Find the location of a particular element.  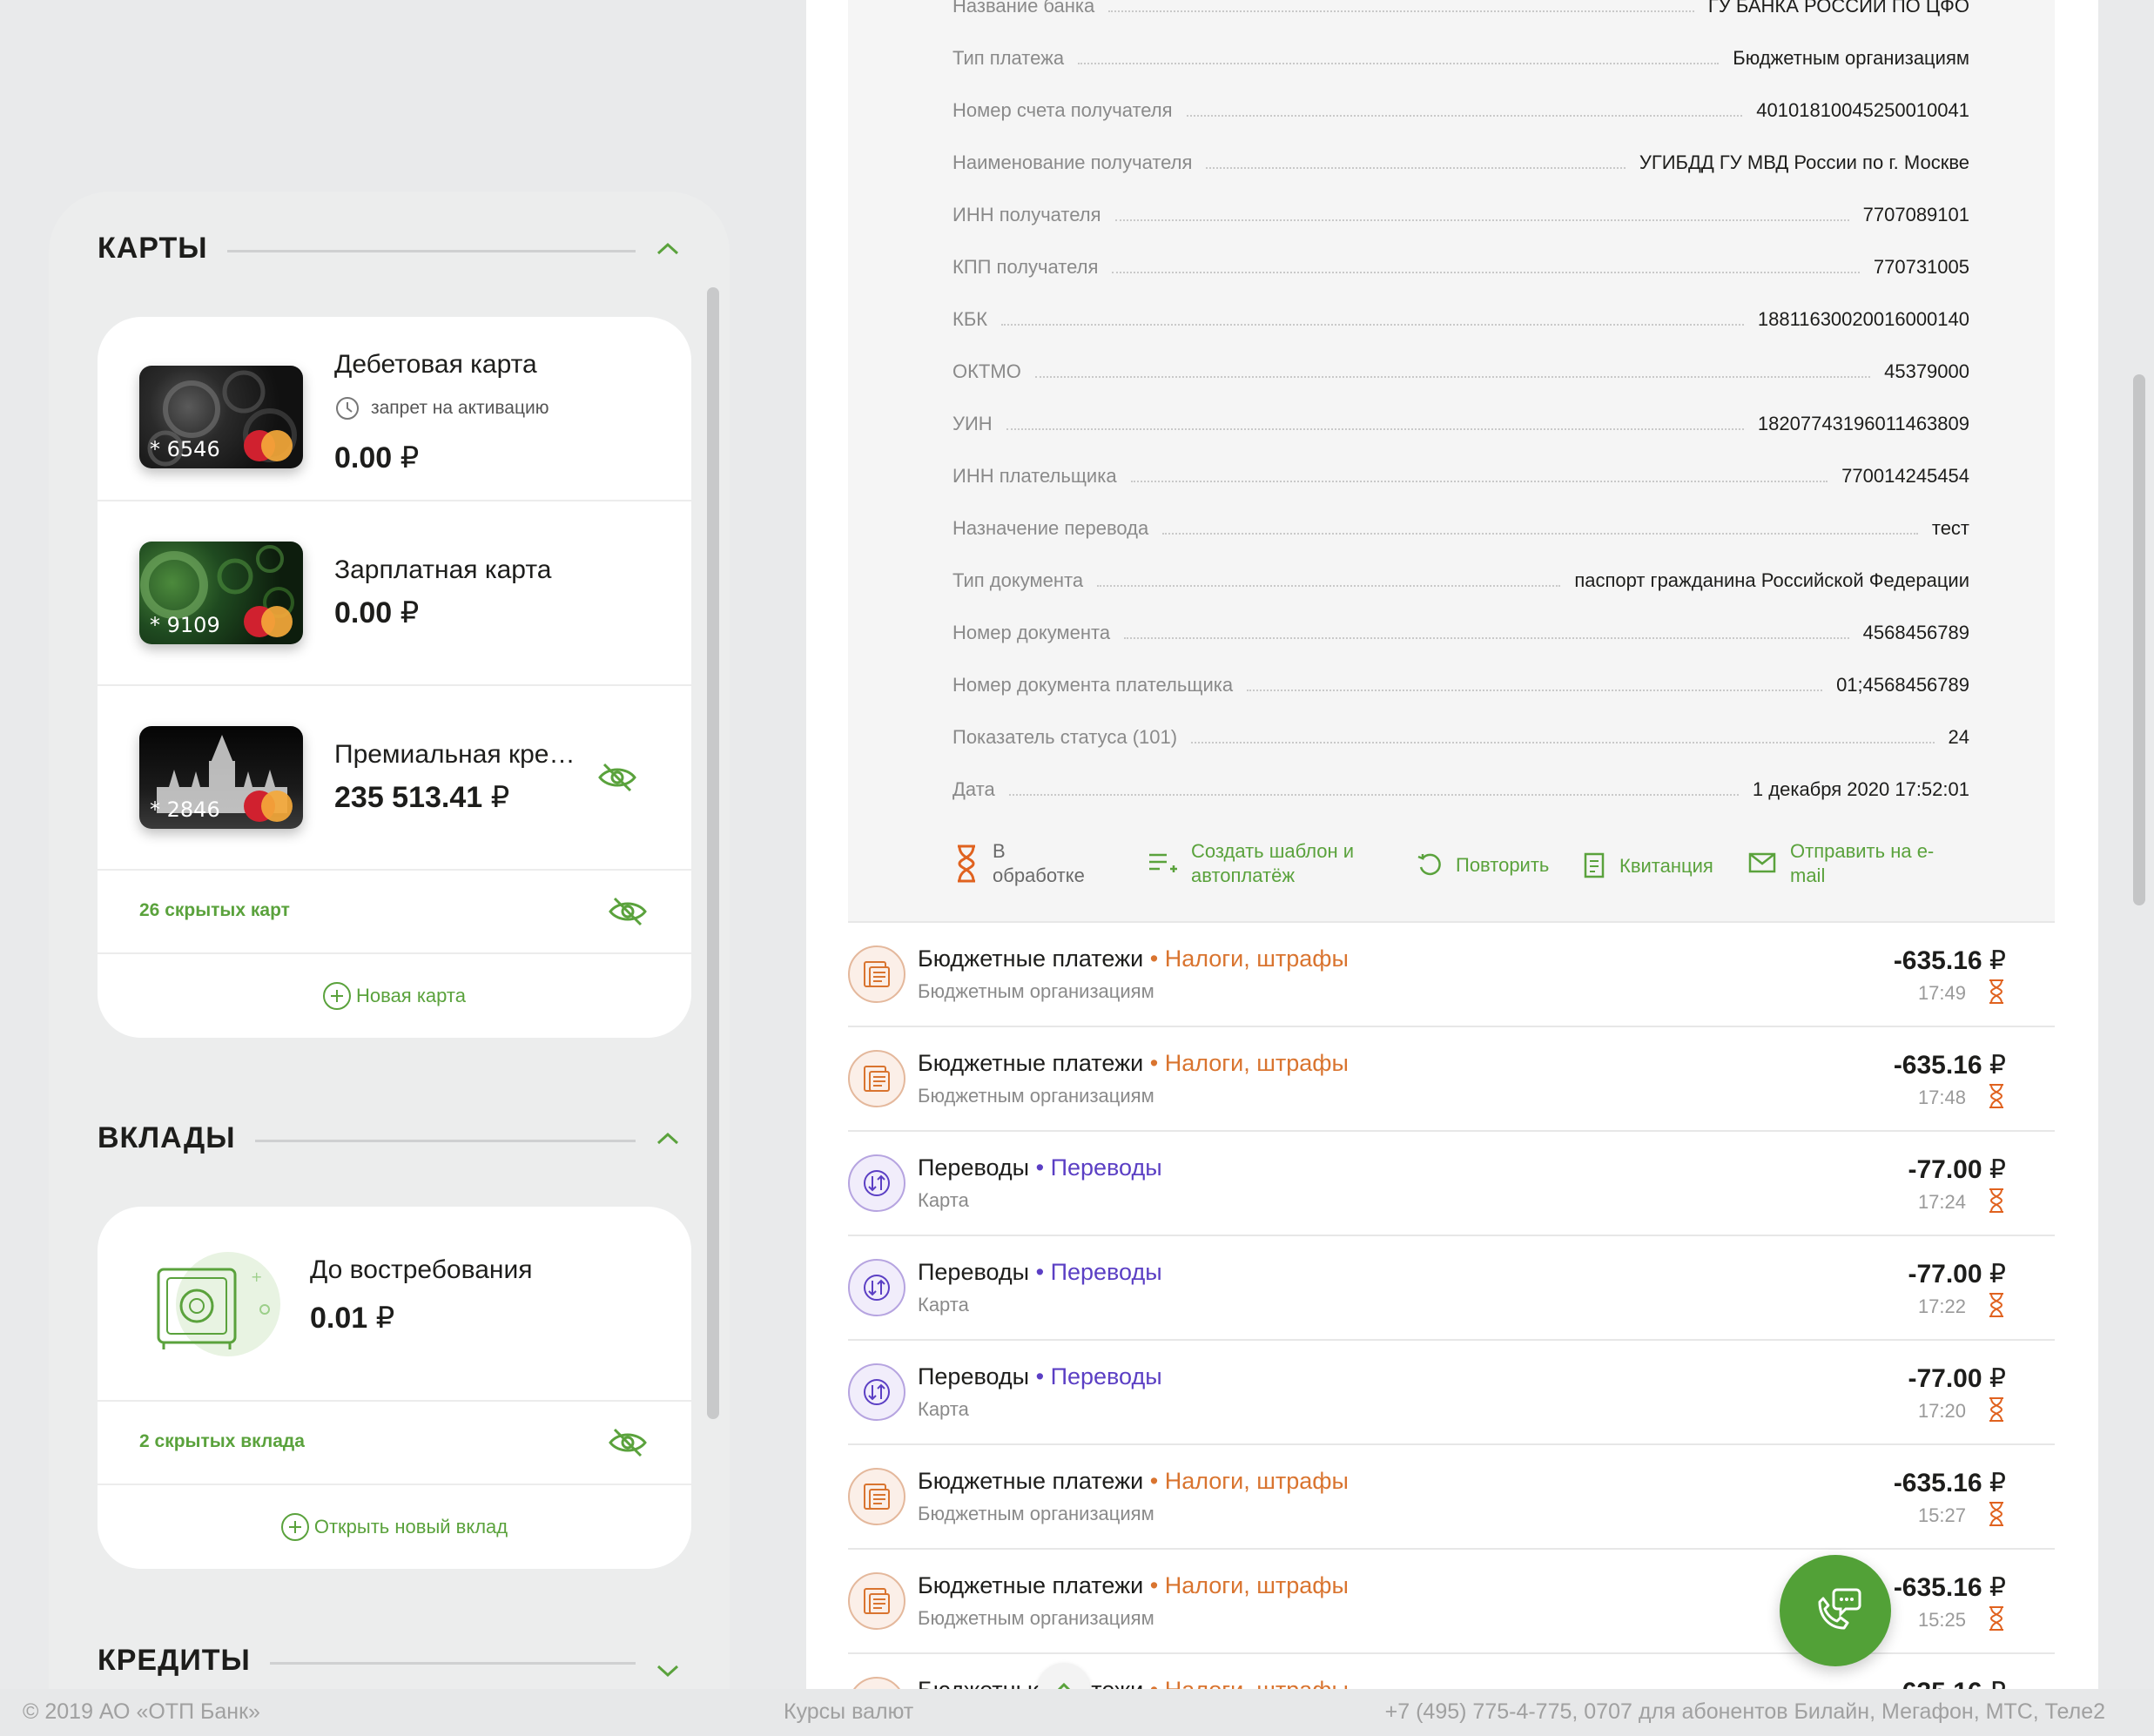

support-chat-button is located at coordinates (1835, 1610).